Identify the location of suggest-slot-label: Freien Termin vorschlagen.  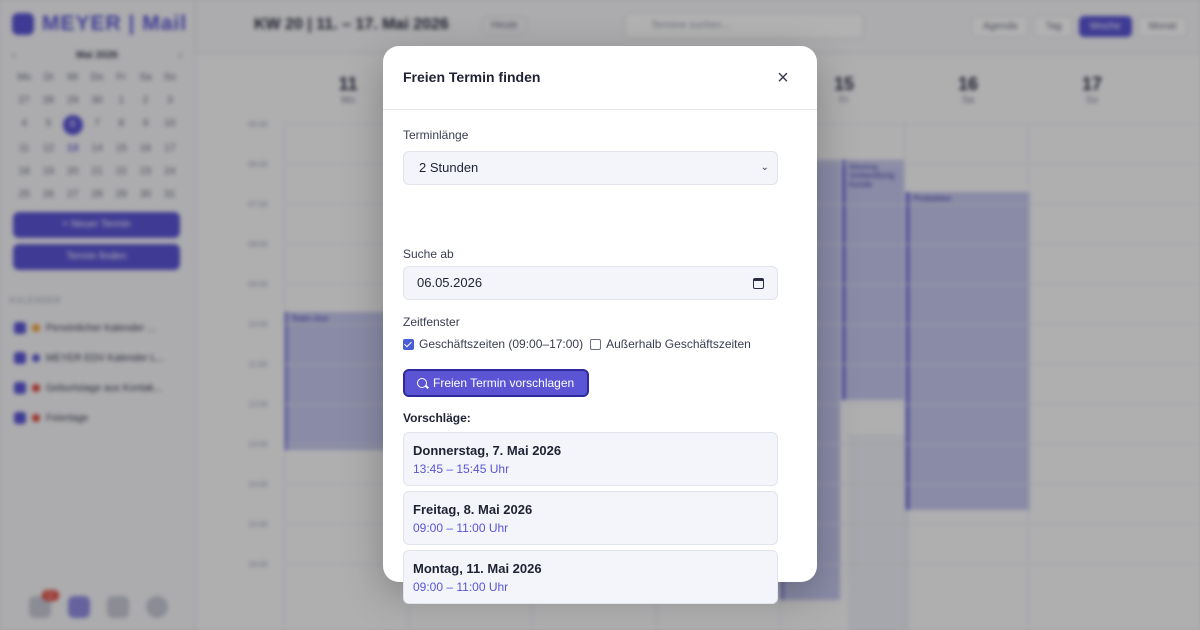
(504, 383).